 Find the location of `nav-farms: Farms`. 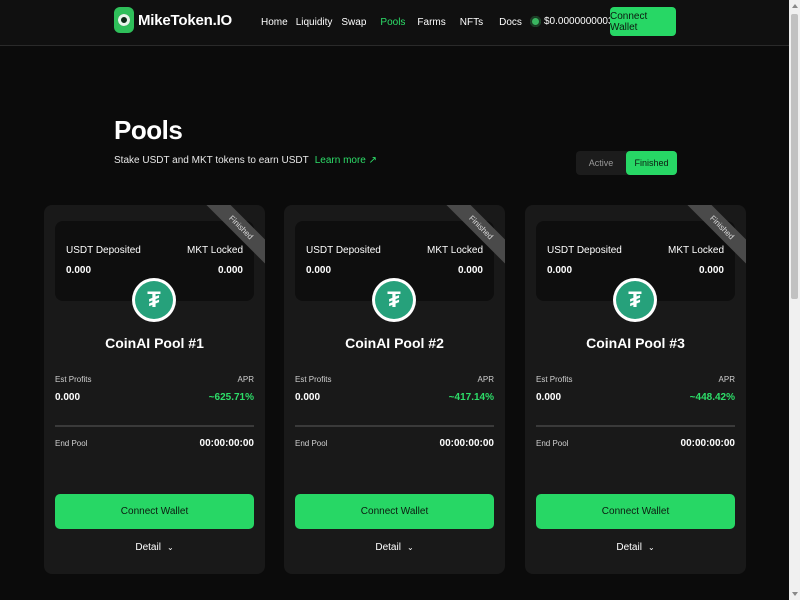

nav-farms: Farms is located at coordinates (431, 22).